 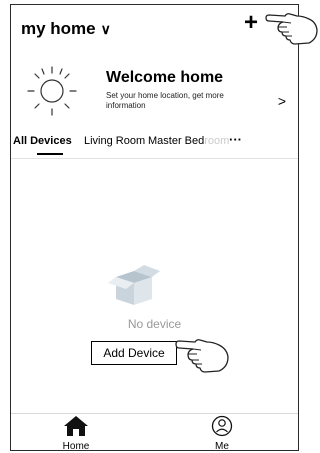 I want to click on header: my home ∨ +, so click(x=154, y=27).